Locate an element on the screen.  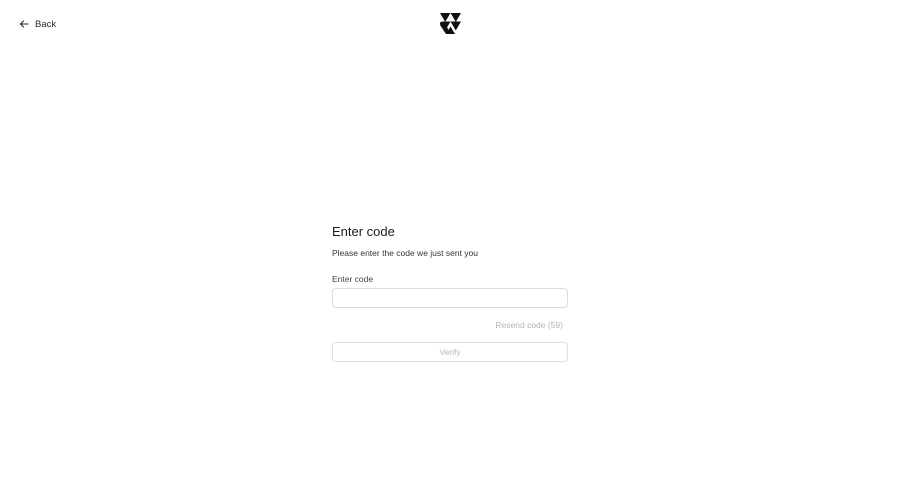
back-label: Back is located at coordinates (46, 24).